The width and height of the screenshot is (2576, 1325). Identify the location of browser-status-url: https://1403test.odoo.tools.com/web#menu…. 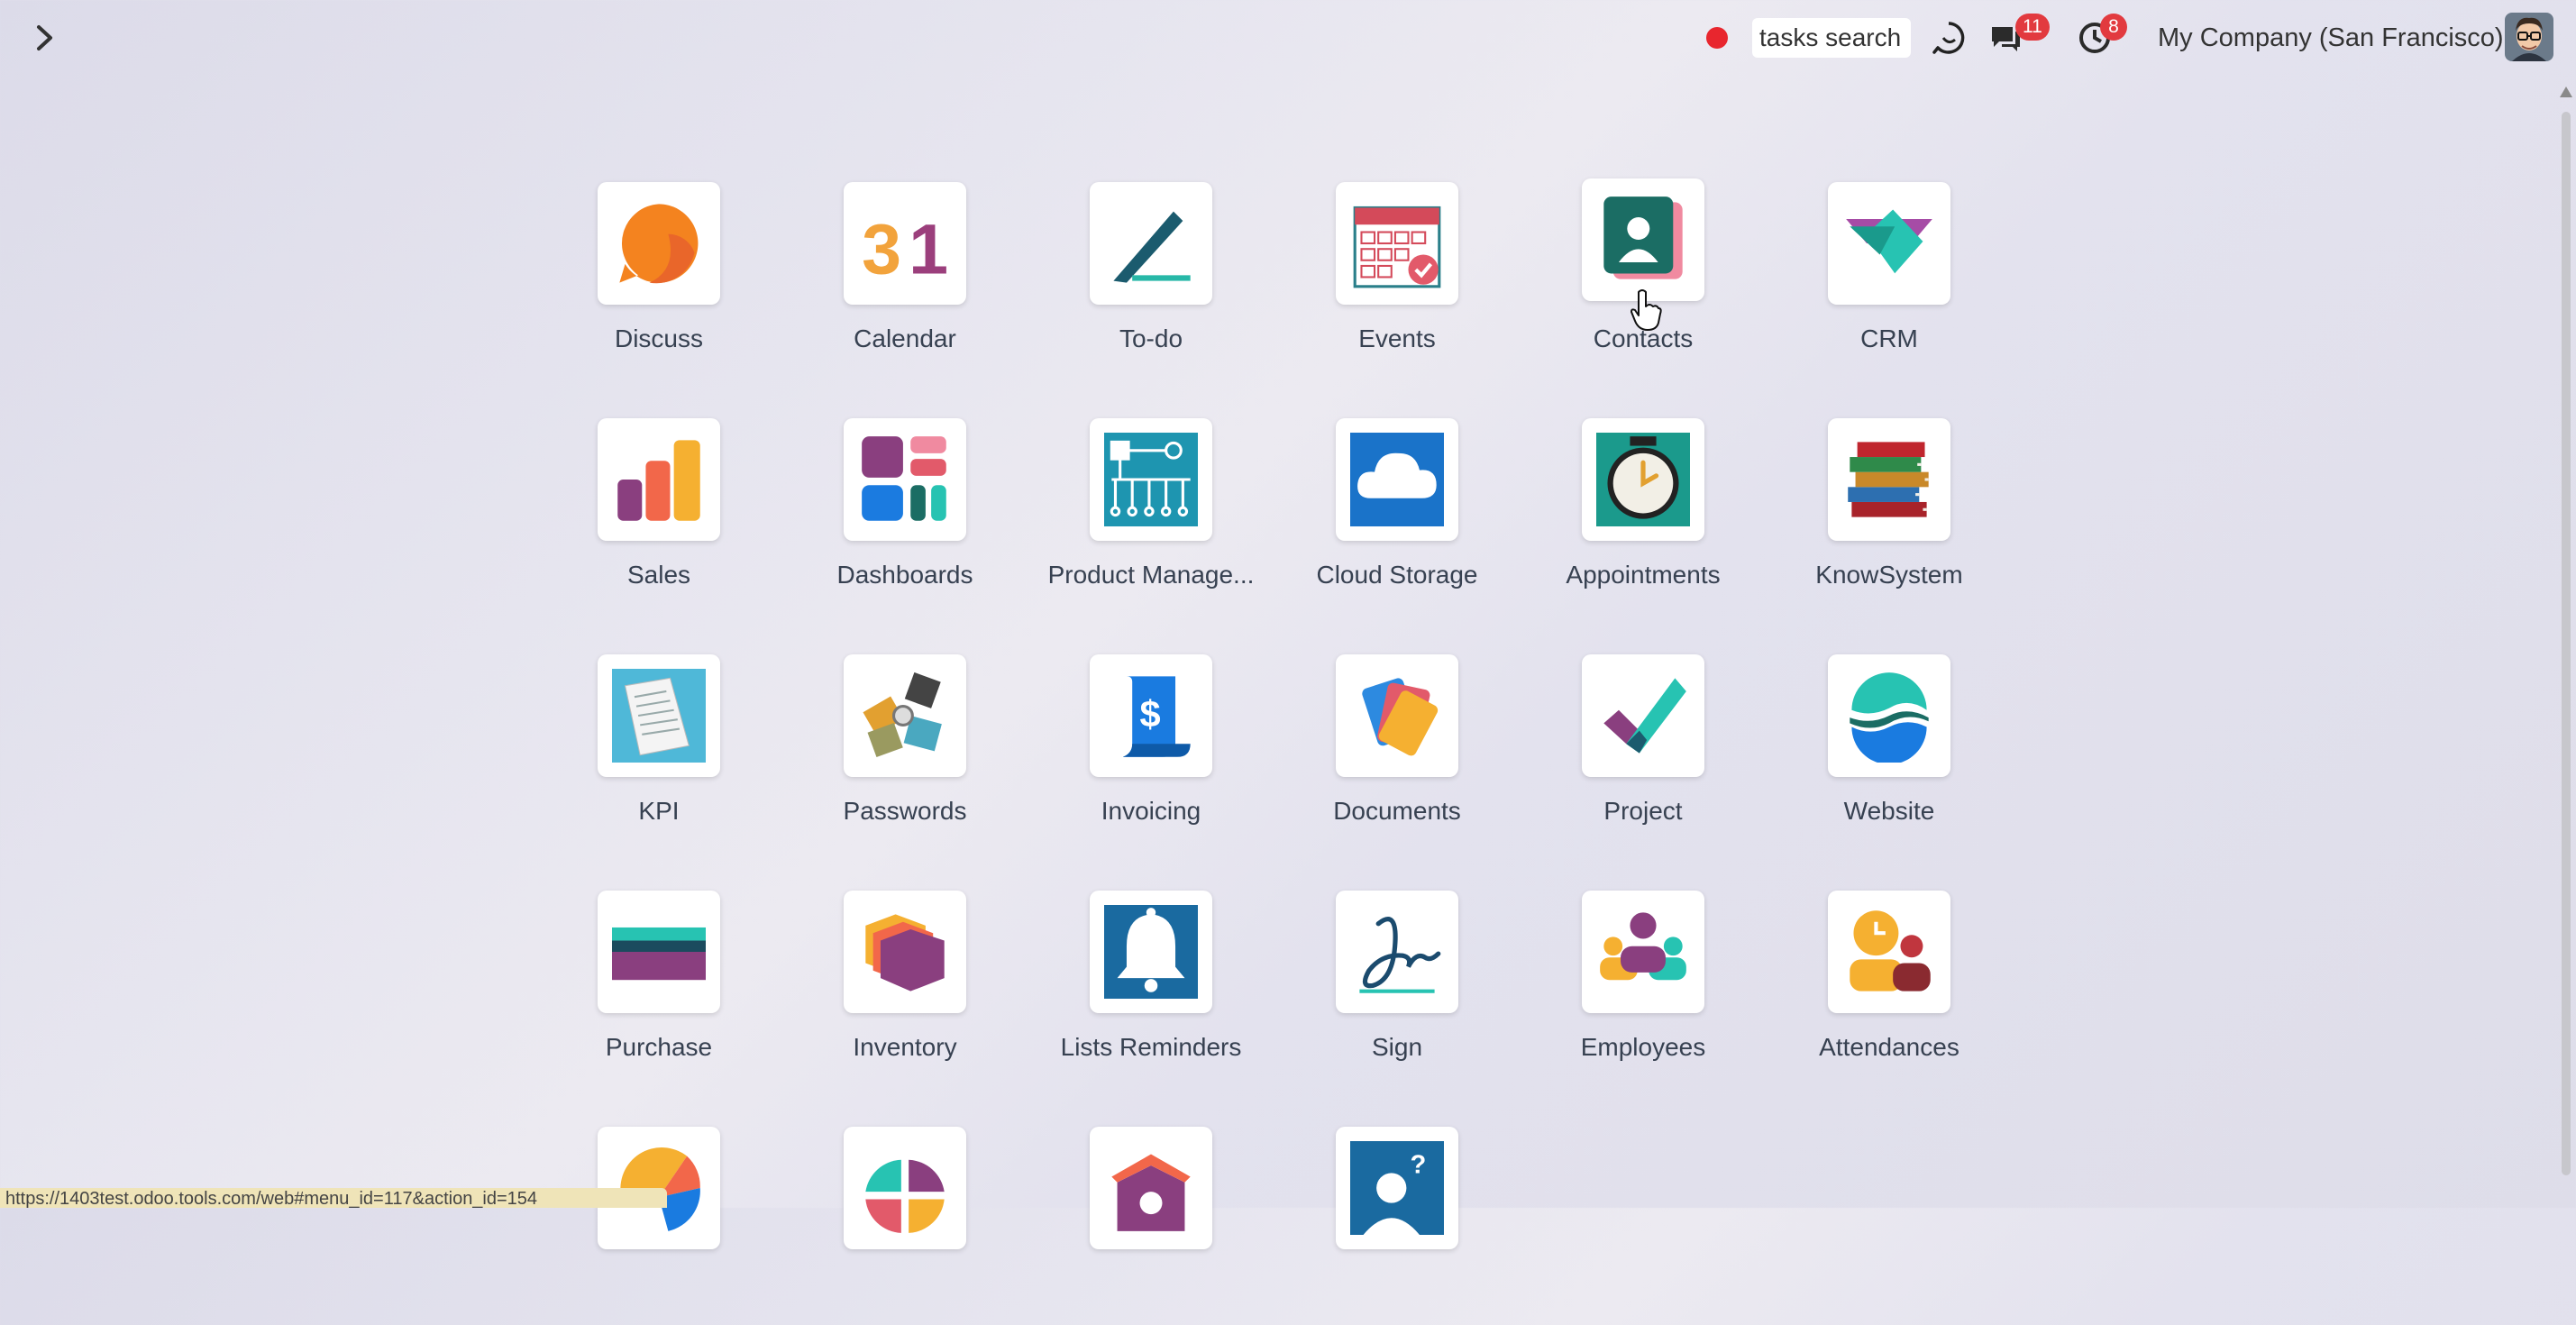
(333, 1198).